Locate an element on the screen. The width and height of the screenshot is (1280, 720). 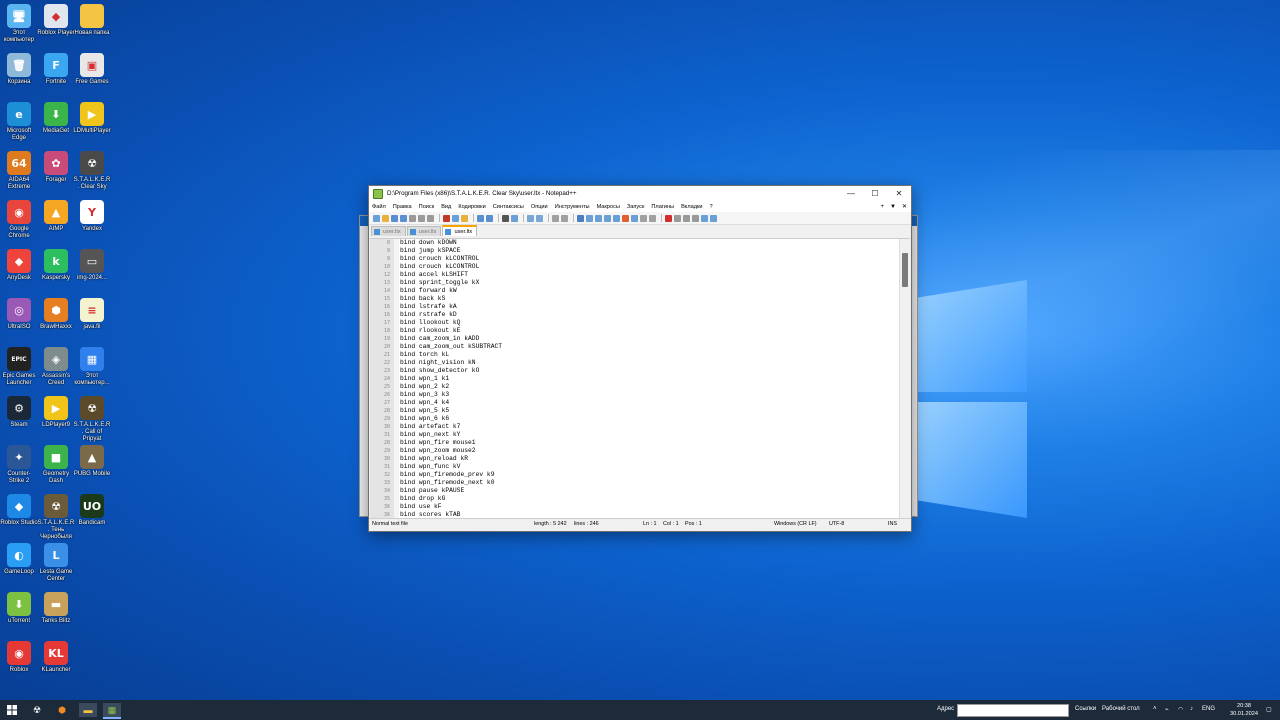
code-line: 30 bind wpn_reload kR is located at coordinates (635, 459).